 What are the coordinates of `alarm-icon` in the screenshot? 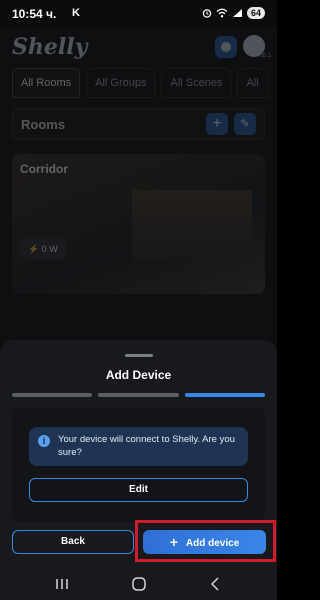 It's located at (207, 13).